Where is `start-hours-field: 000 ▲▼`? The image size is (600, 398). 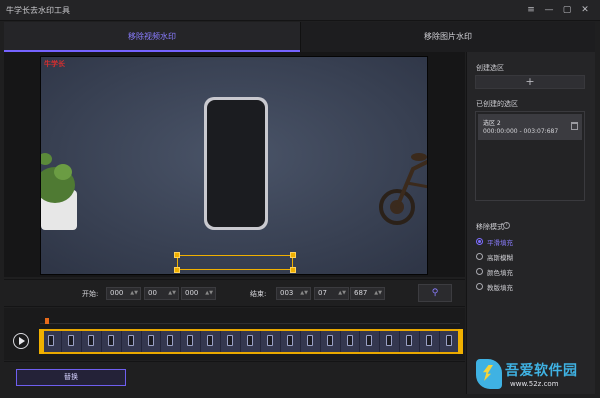
start-hours-field: 000 ▲▼ is located at coordinates (123, 293).